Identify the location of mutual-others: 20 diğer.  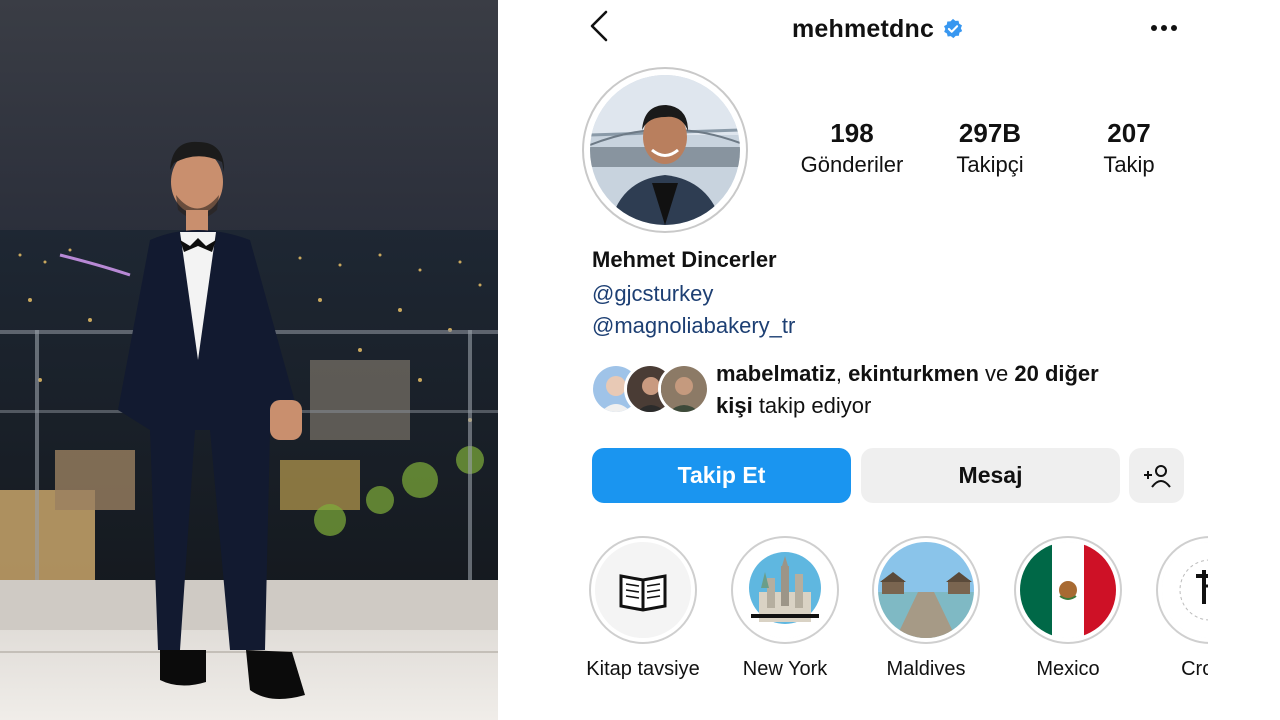
(1056, 373).